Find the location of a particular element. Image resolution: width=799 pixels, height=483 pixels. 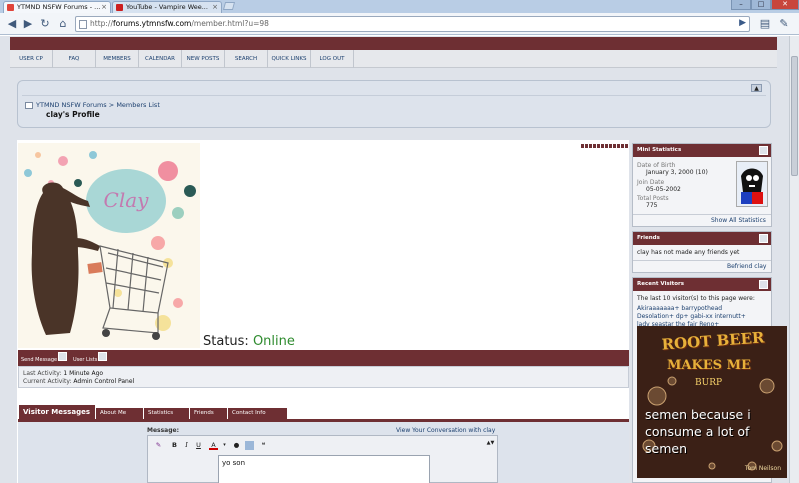

befriend-link: Befriend clay is located at coordinates (746, 266).